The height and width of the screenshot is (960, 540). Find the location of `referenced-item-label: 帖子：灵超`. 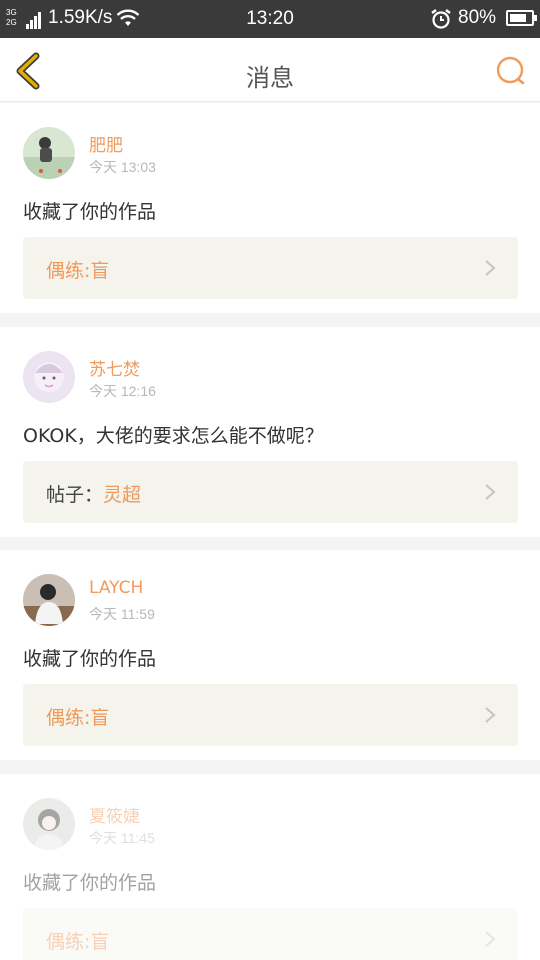

referenced-item-label: 帖子：灵超 is located at coordinates (93, 493).